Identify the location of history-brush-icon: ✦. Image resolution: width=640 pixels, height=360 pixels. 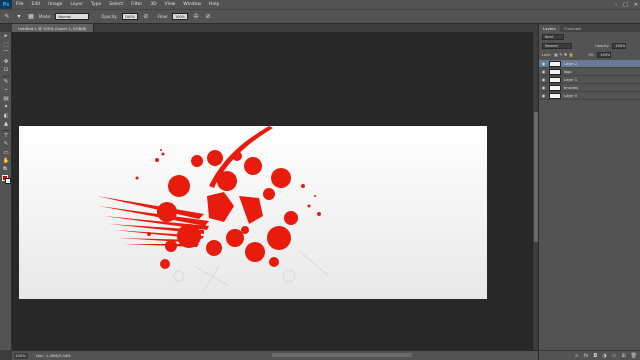
(6, 107).